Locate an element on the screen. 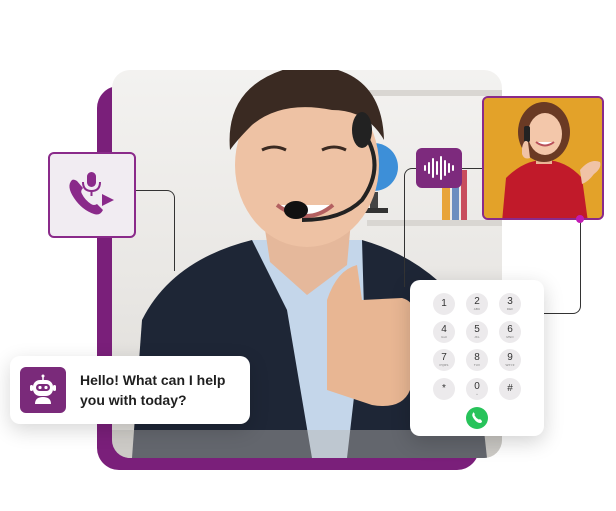 Image resolution: width=616 pixels, height=511 pixels. phone-mic-forward-icon is located at coordinates (91, 193).